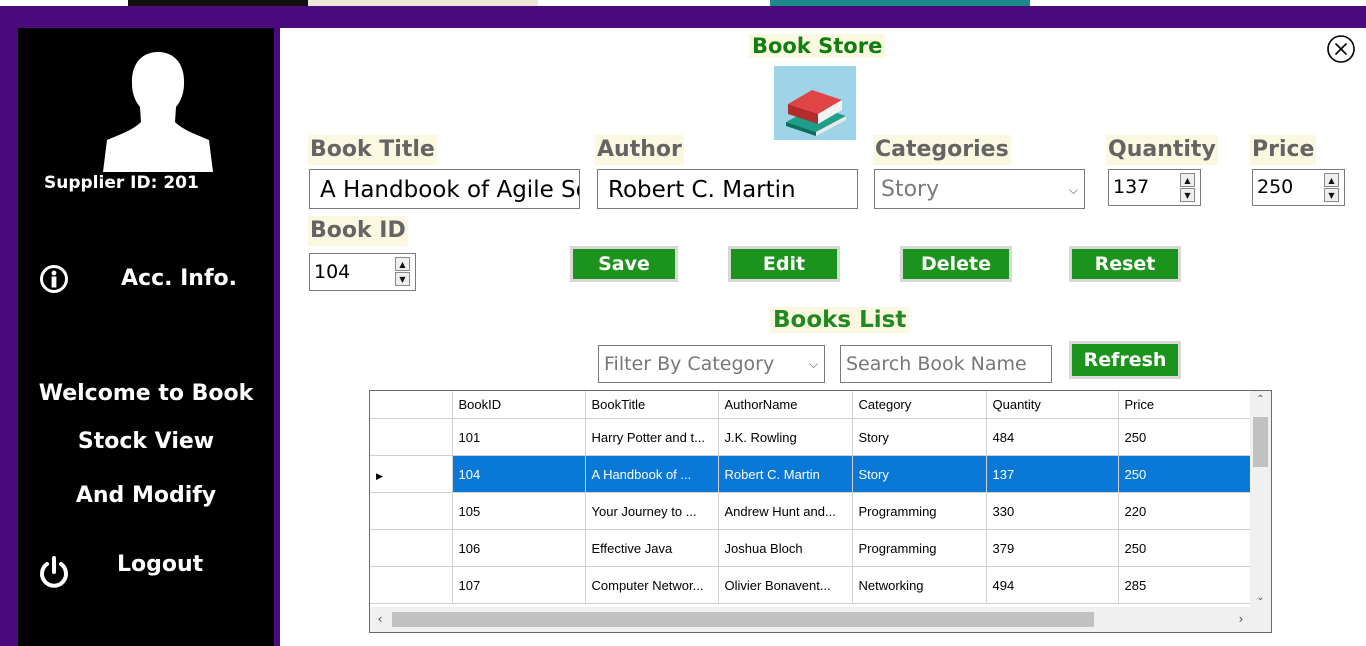 This screenshot has width=1366, height=646. What do you see at coordinates (519, 474) in the screenshot?
I see `cell-book-id: 104` at bounding box center [519, 474].